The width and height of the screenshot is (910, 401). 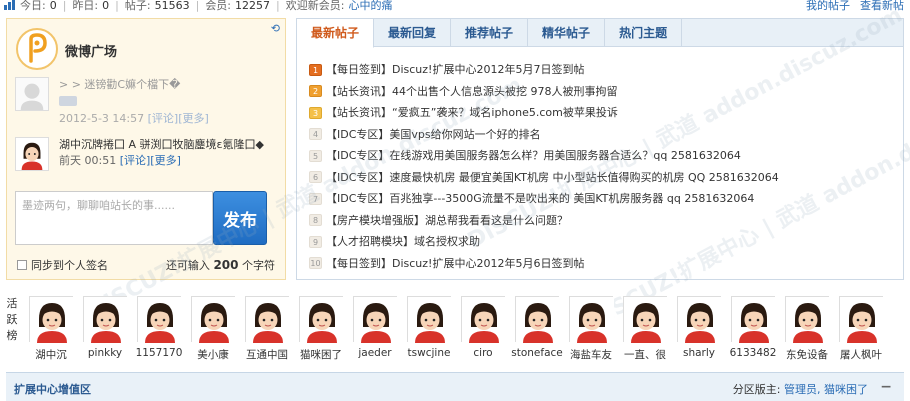 I want to click on list-item: 2 【站长资讯】44个出售个人信息源头被挖 978人被刑事拘留, so click(x=544, y=92).